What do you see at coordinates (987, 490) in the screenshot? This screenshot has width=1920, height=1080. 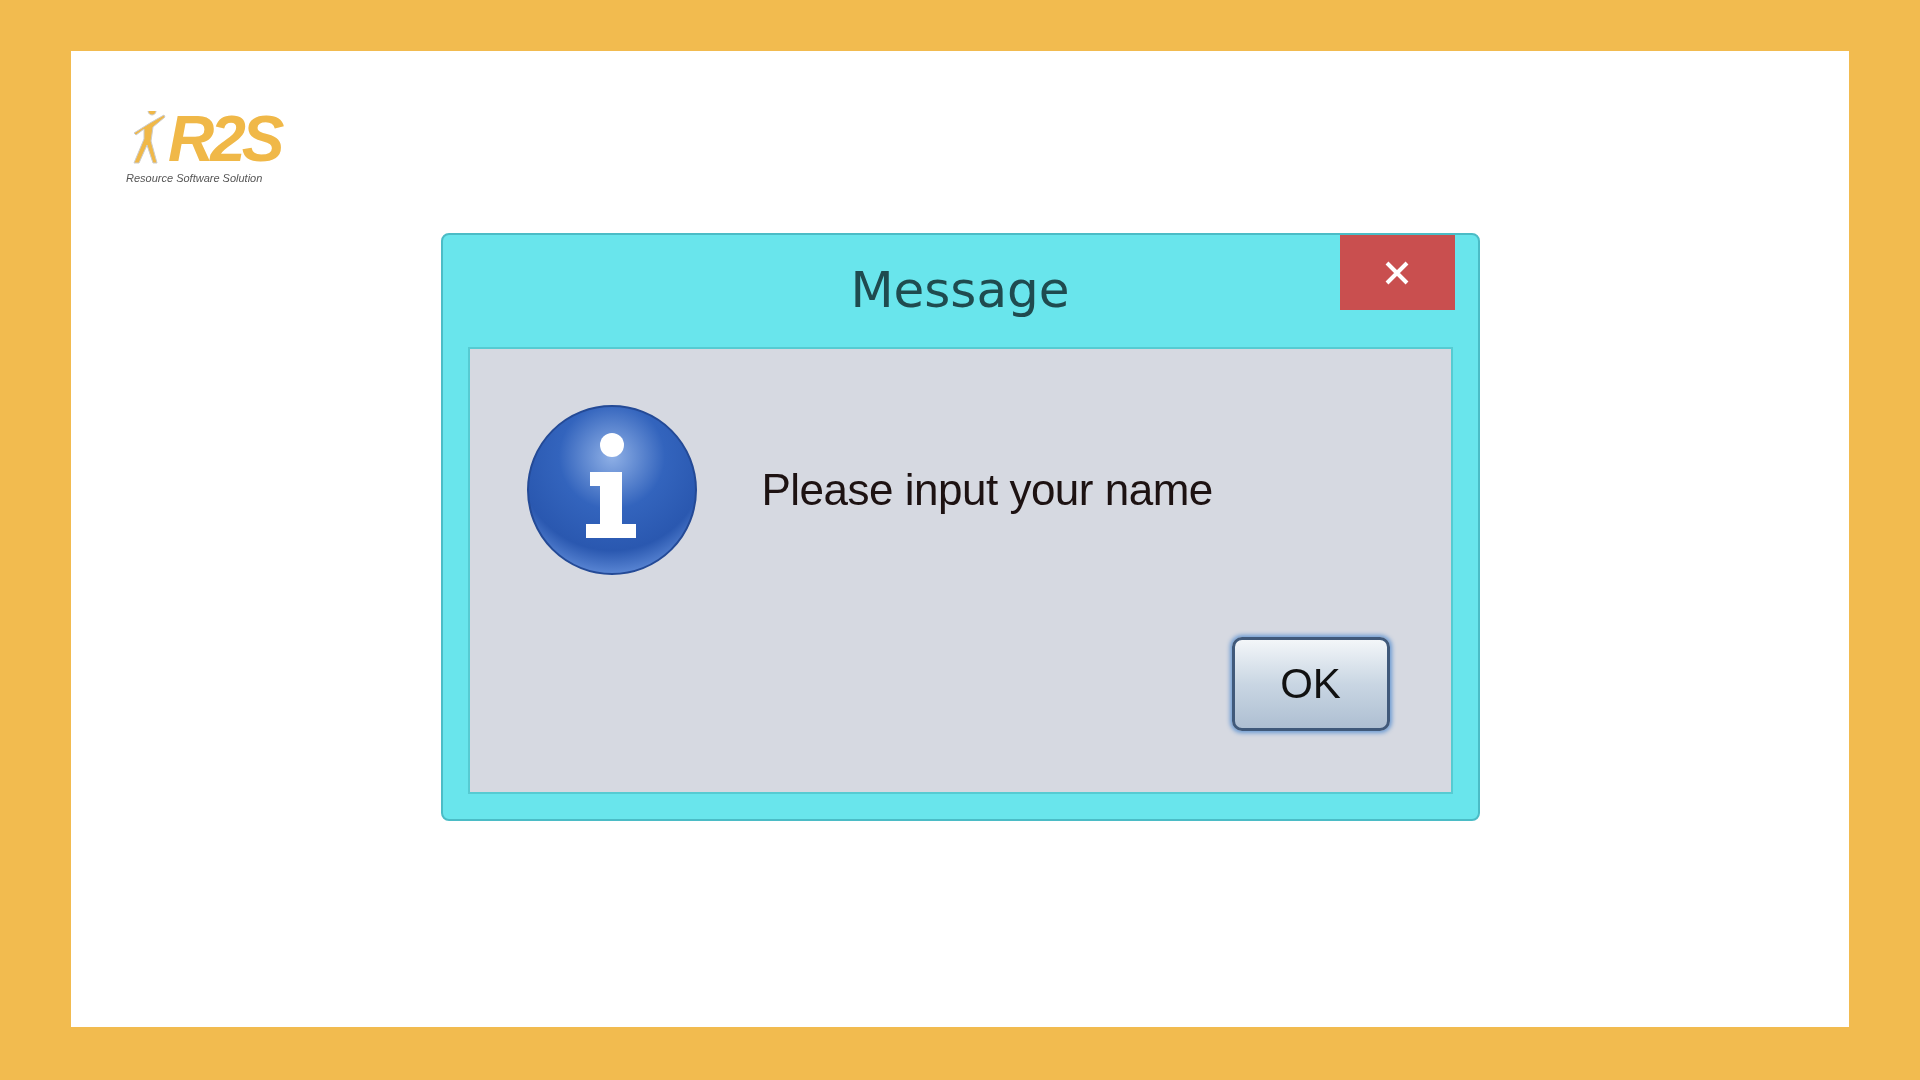 I see `message-text: Please input your name` at bounding box center [987, 490].